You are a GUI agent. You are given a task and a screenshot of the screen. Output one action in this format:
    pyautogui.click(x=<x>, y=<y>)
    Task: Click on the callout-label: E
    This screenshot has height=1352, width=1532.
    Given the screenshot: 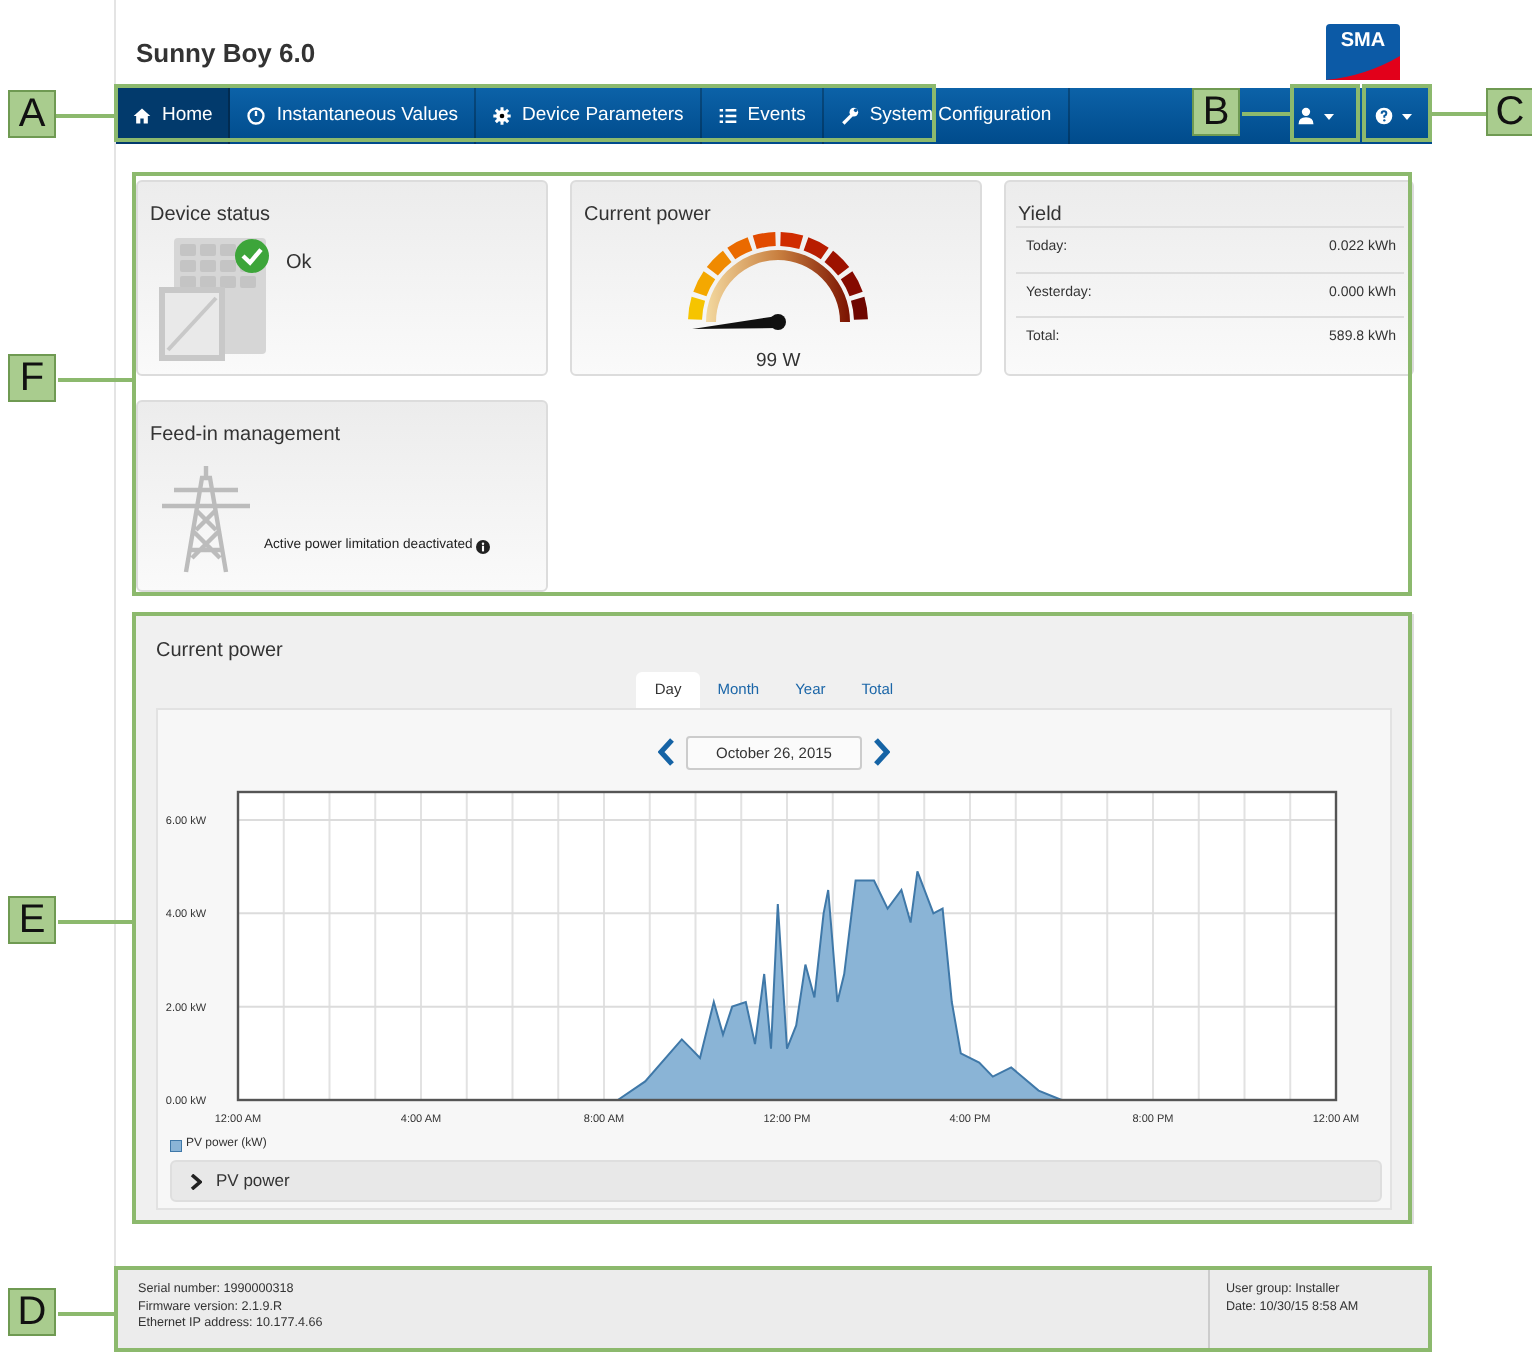 What is the action you would take?
    pyautogui.click(x=32, y=920)
    